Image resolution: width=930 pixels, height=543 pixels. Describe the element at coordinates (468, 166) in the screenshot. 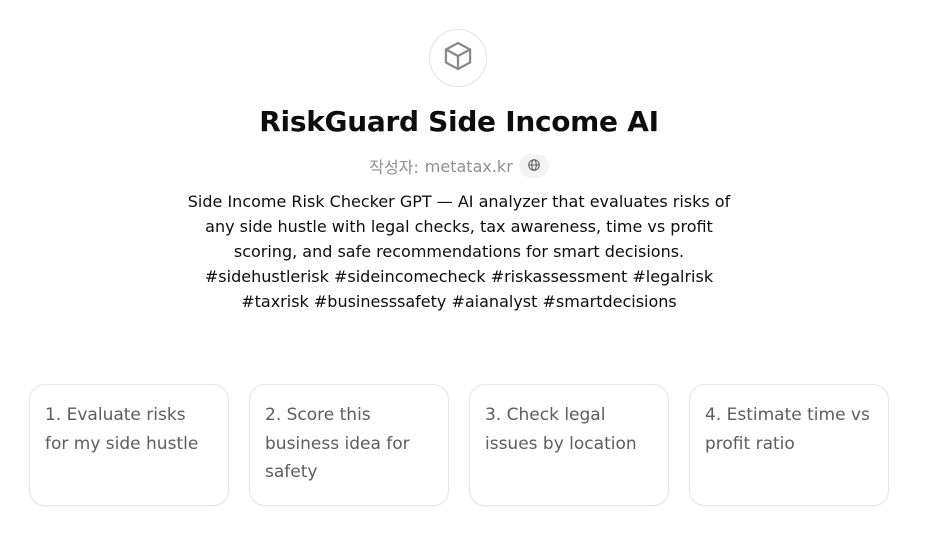

I see `author-name: metatax.kr` at that location.